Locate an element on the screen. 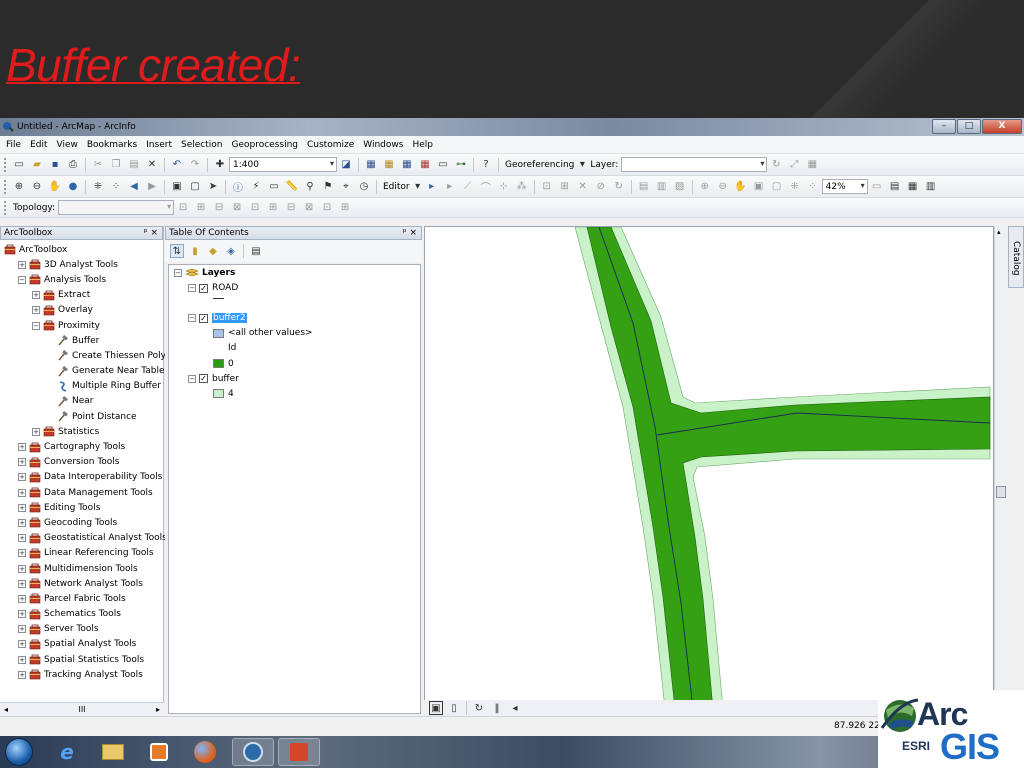 The width and height of the screenshot is (1024, 768). split-polygons-icon: ⊞ is located at coordinates (273, 208).